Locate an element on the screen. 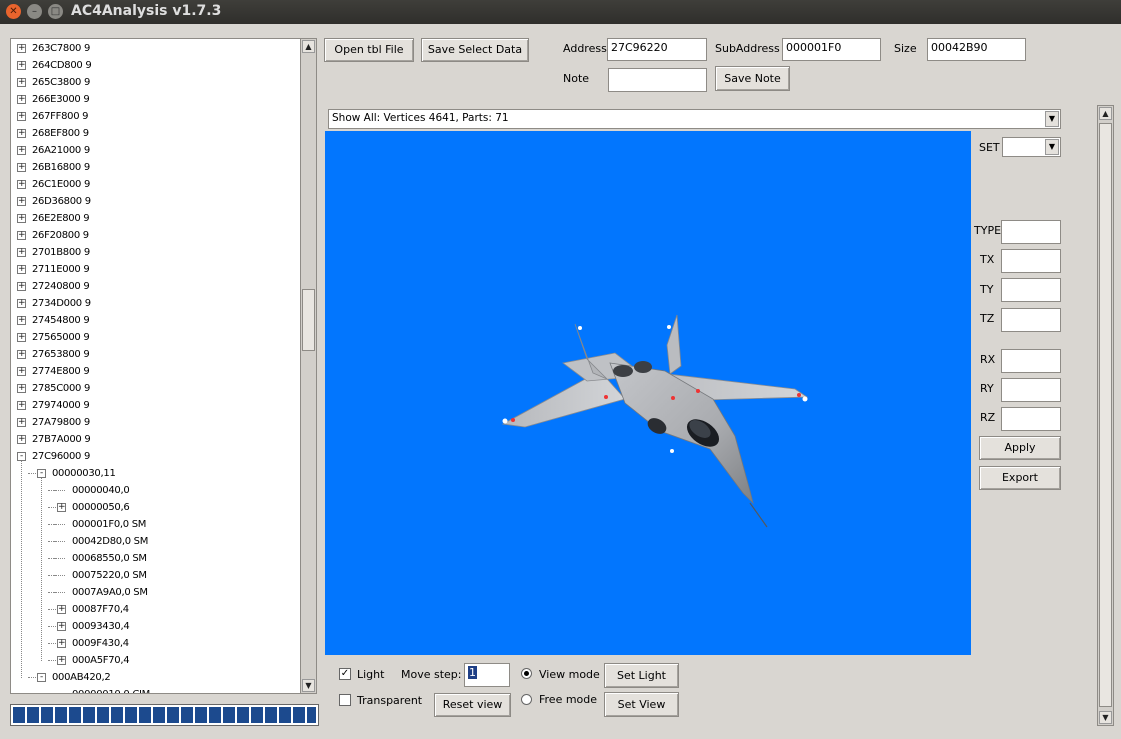 This screenshot has width=1121, height=739. tree-item: +267FF800 9 is located at coordinates (155, 116).